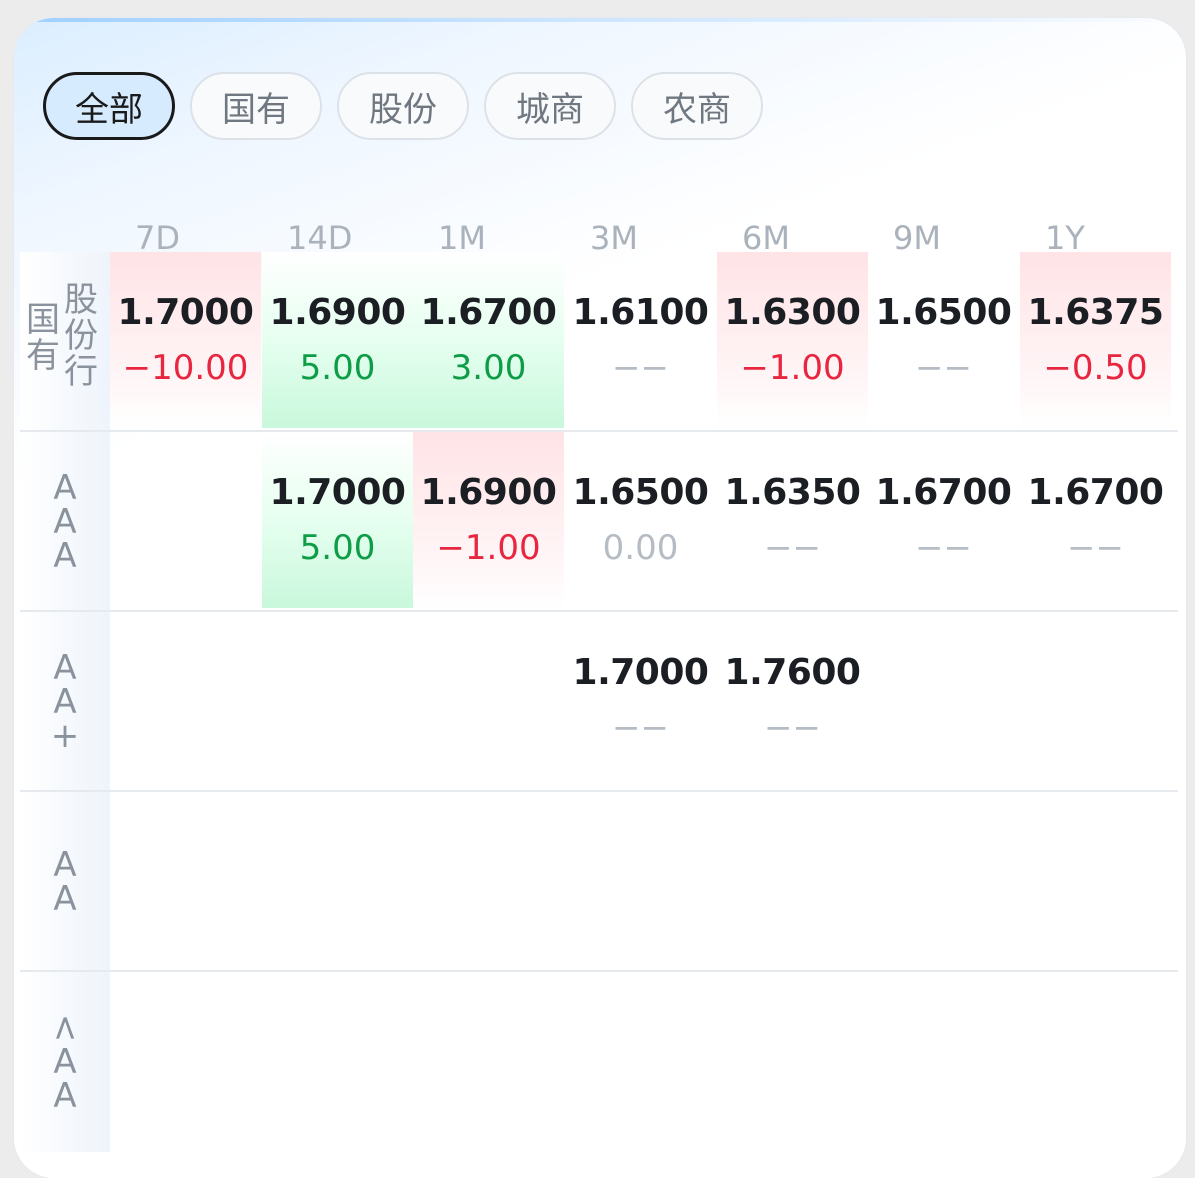 The image size is (1195, 1178). I want to click on rate-cell-1y: 1.6700 −−, so click(1095, 520).